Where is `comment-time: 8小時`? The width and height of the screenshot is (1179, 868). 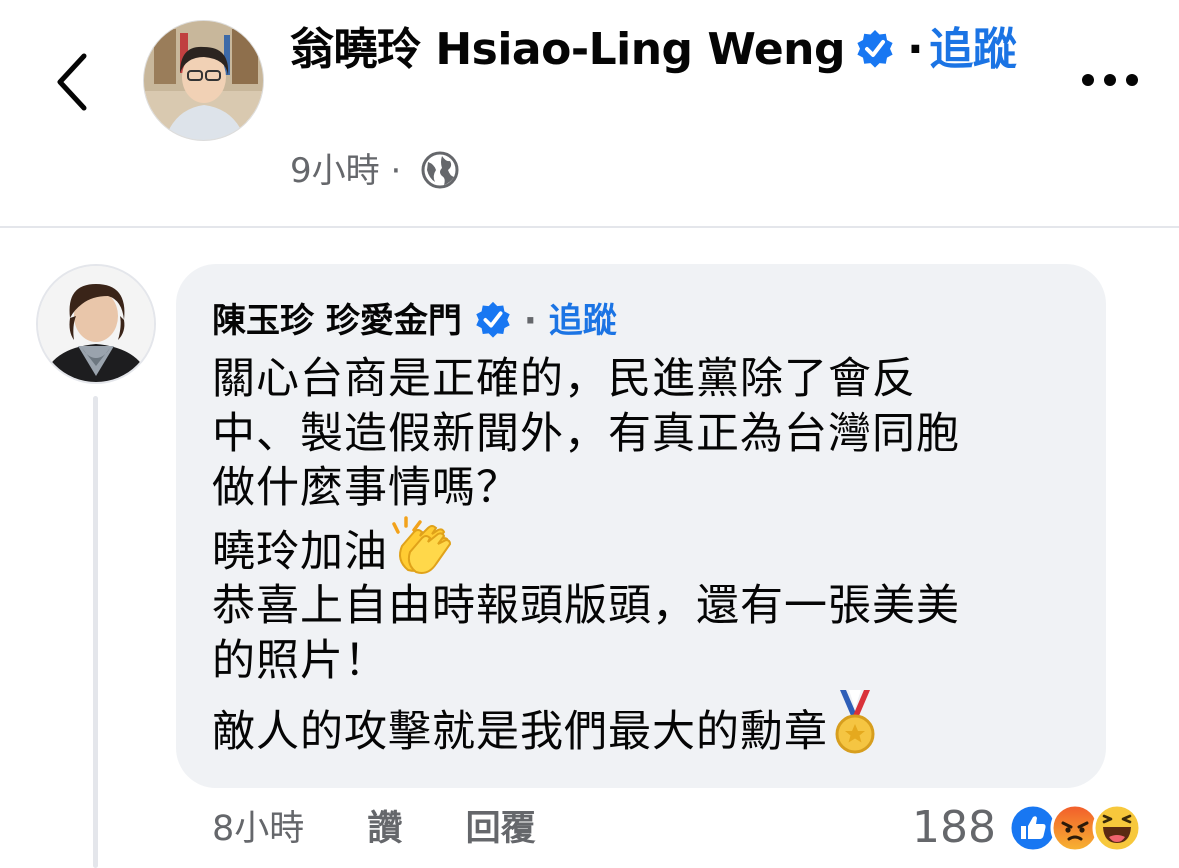
comment-time: 8小時 is located at coordinates (258, 829).